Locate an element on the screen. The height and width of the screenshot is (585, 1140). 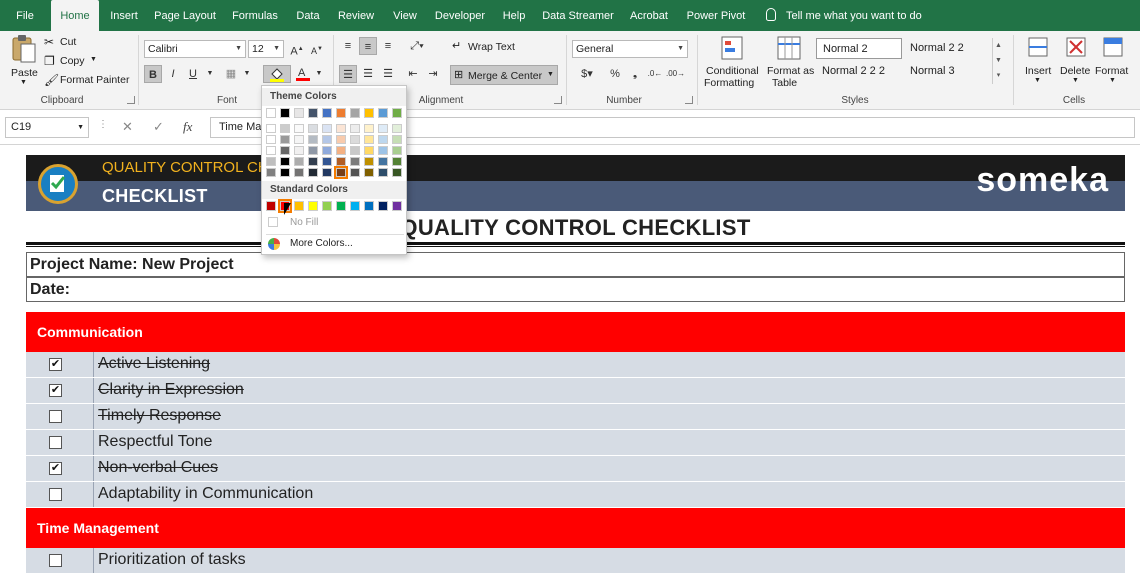
checkbox: ✔ is located at coordinates (55, 468).